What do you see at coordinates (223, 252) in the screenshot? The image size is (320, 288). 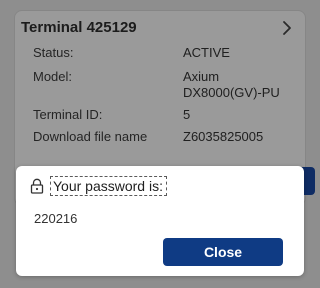 I see `close-button: Close` at bounding box center [223, 252].